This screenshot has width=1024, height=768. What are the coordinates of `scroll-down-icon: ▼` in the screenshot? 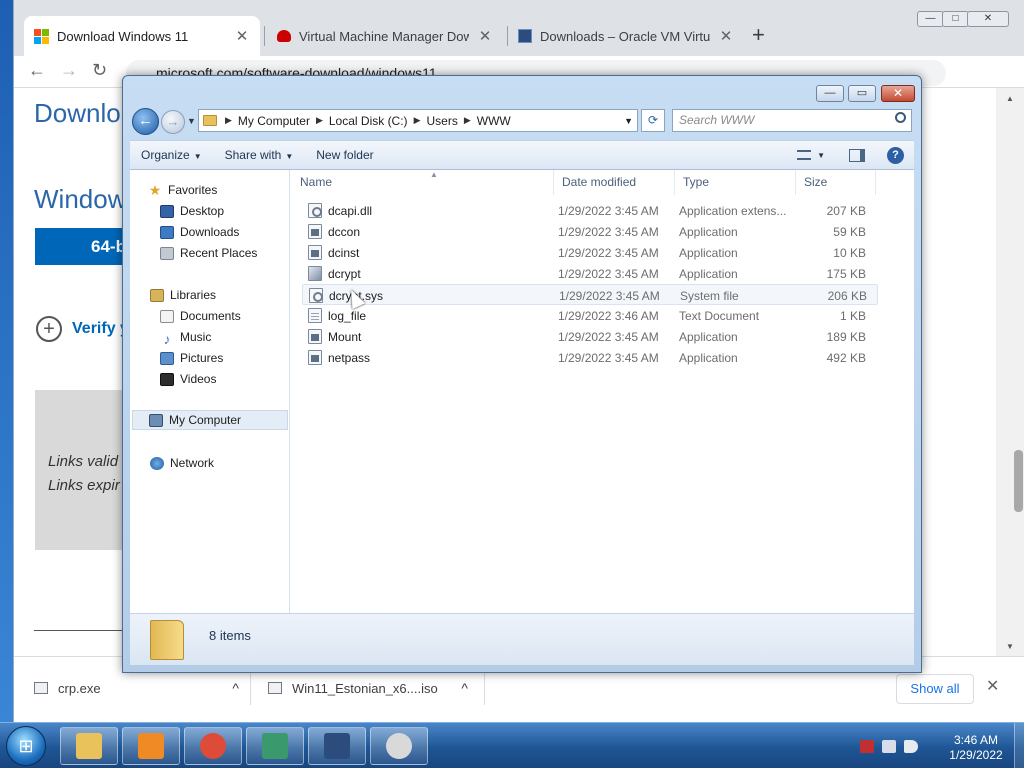 It's located at (1010, 646).